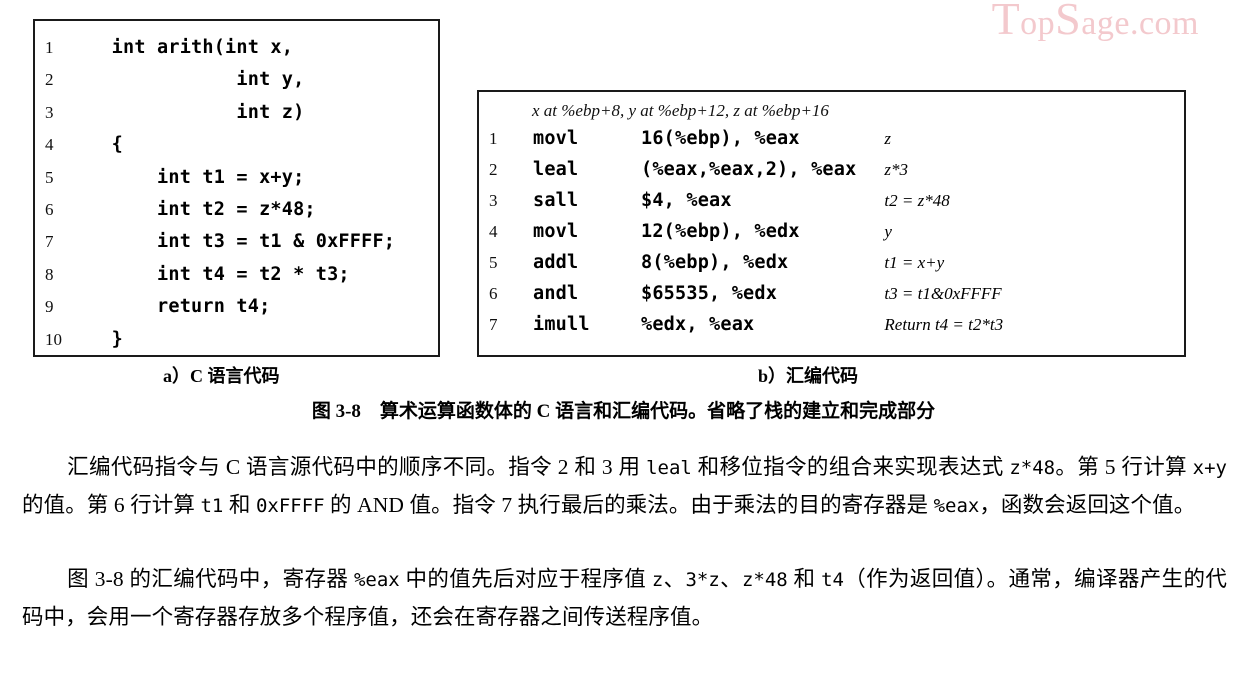  I want to click on assembly-code-row: 2 leal (%eax,%eax,2), %eax z*3, so click(831, 169).